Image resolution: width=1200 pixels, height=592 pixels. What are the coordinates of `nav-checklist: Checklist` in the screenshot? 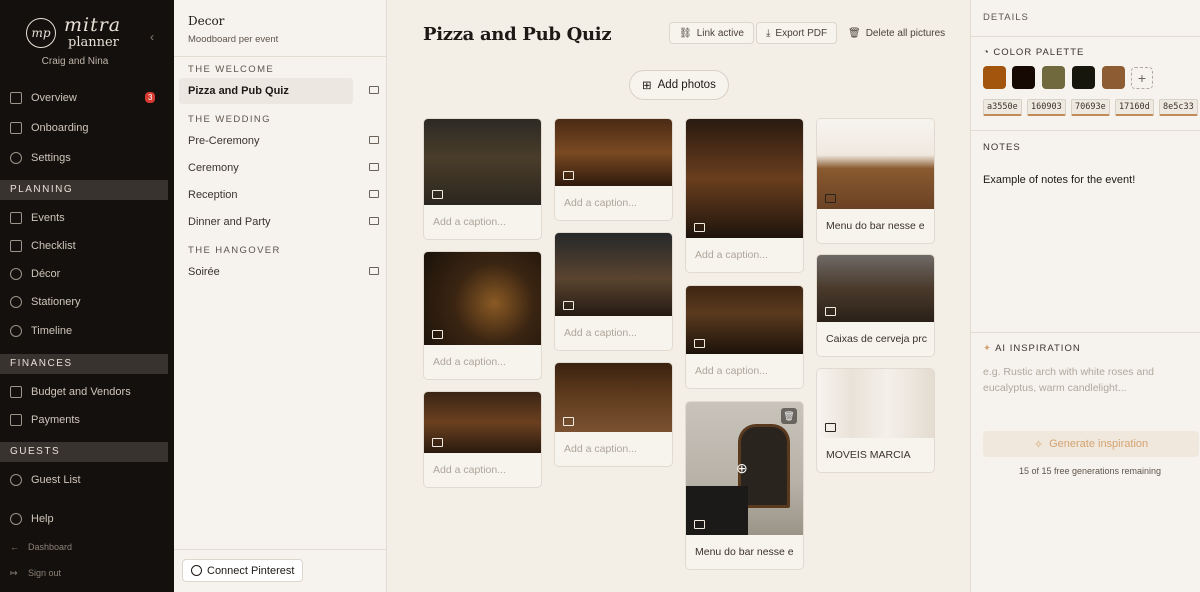 It's located at (87, 246).